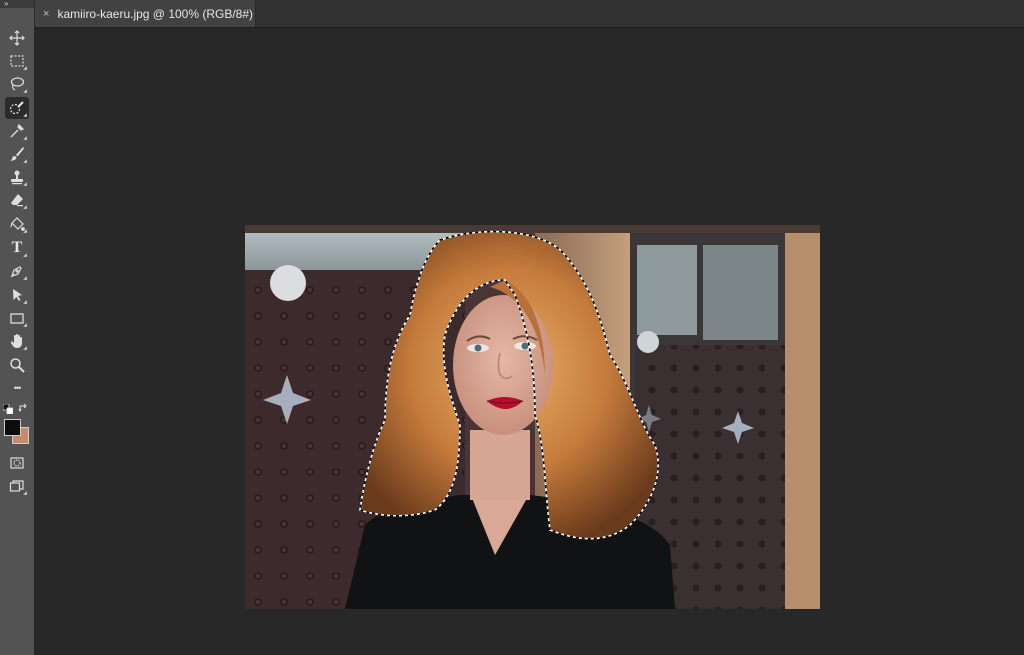 The image size is (1024, 655). What do you see at coordinates (17, 486) in the screenshot?
I see `screen-mode-button` at bounding box center [17, 486].